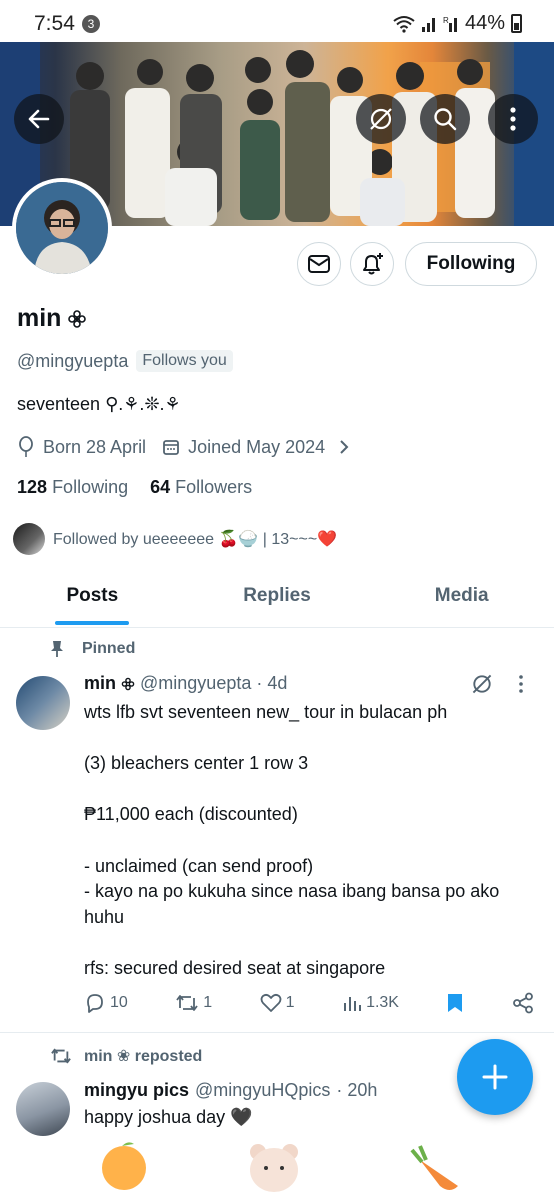 This screenshot has width=554, height=1200. What do you see at coordinates (214, 487) in the screenshot?
I see `followers-label: Followers` at bounding box center [214, 487].